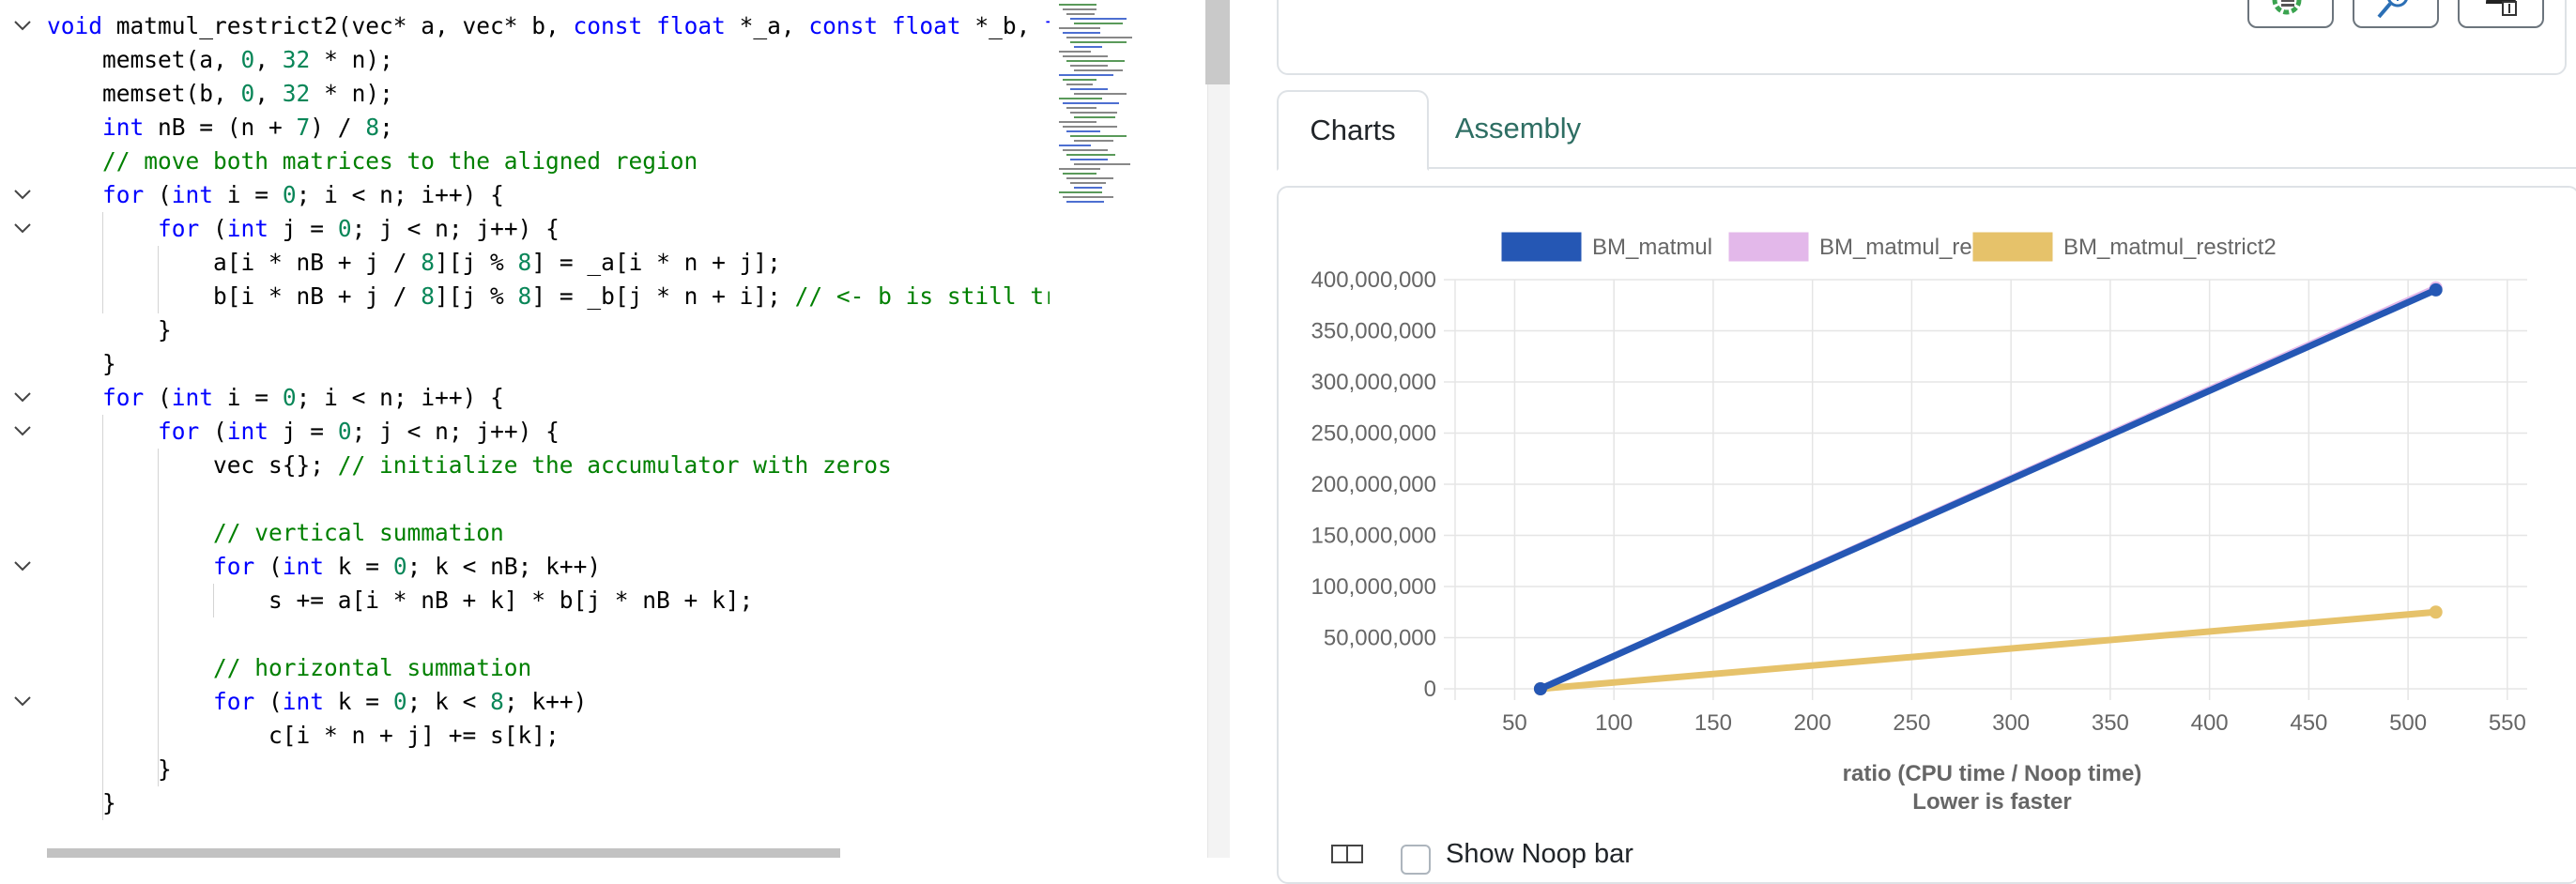 This screenshot has width=2576, height=884. Describe the element at coordinates (1992, 773) in the screenshot. I see `x-axis-label: ratio (CPU time / Noop time)` at that location.